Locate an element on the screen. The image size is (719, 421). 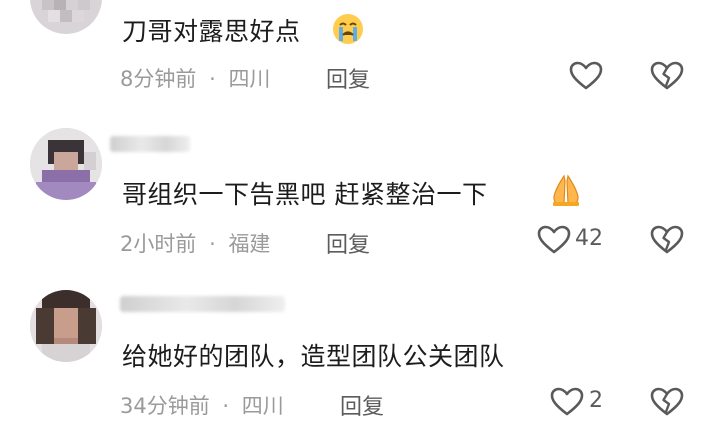
comment-meta: 8分钟前 · 四川 is located at coordinates (195, 78).